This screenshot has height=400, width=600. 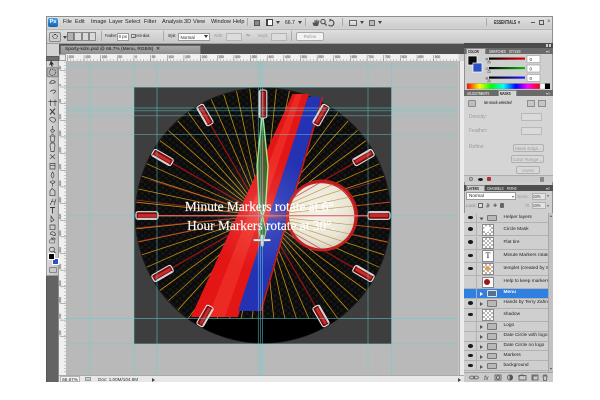 What do you see at coordinates (487, 58) in the screenshot?
I see `svg-text: R` at bounding box center [487, 58].